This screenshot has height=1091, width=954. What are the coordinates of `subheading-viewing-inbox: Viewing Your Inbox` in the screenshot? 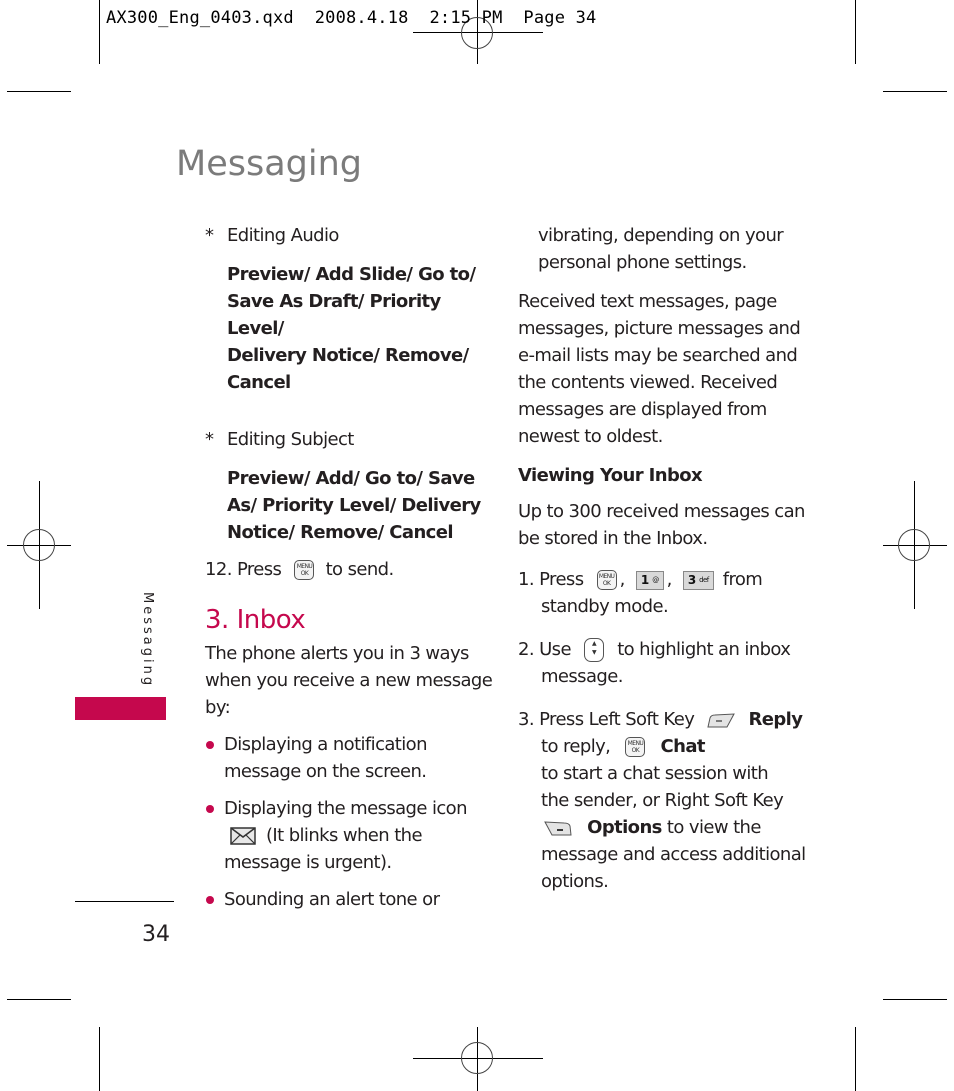 It's located at (610, 475).